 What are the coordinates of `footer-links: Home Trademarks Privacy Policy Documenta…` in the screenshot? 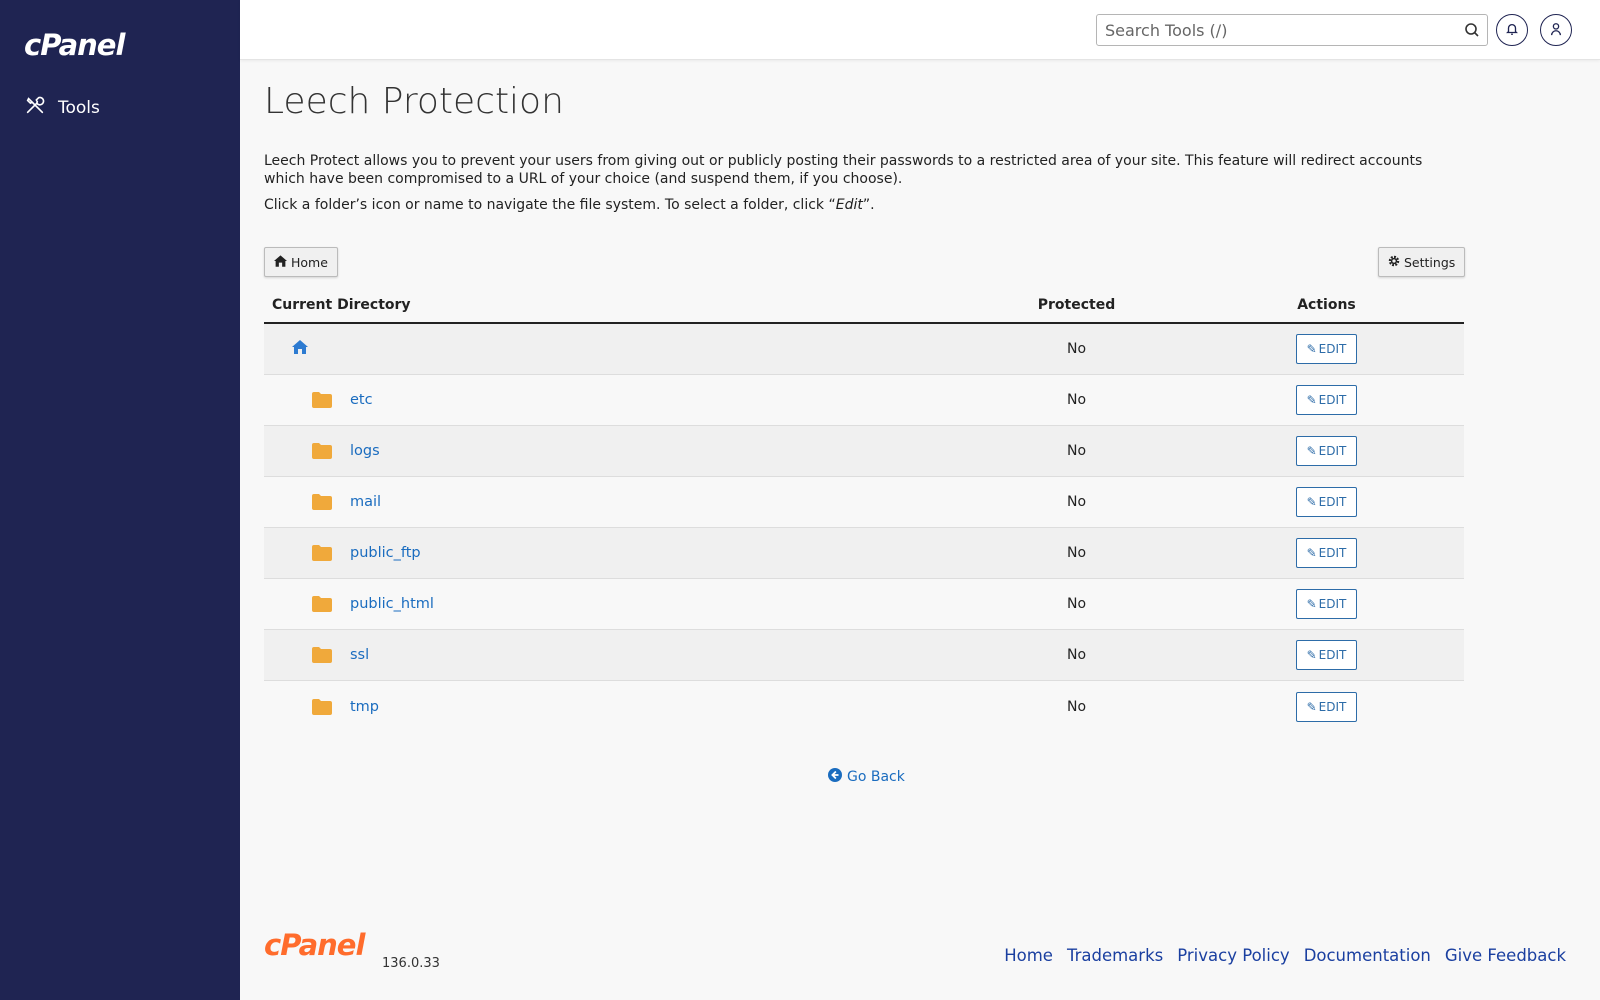 It's located at (1285, 955).